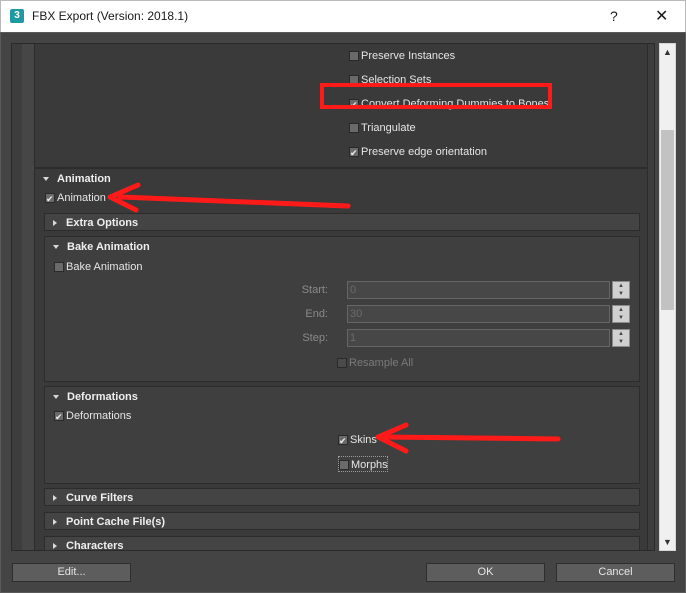 This screenshot has height=593, width=686. Describe the element at coordinates (478, 290) in the screenshot. I see `start-field: 0` at that location.